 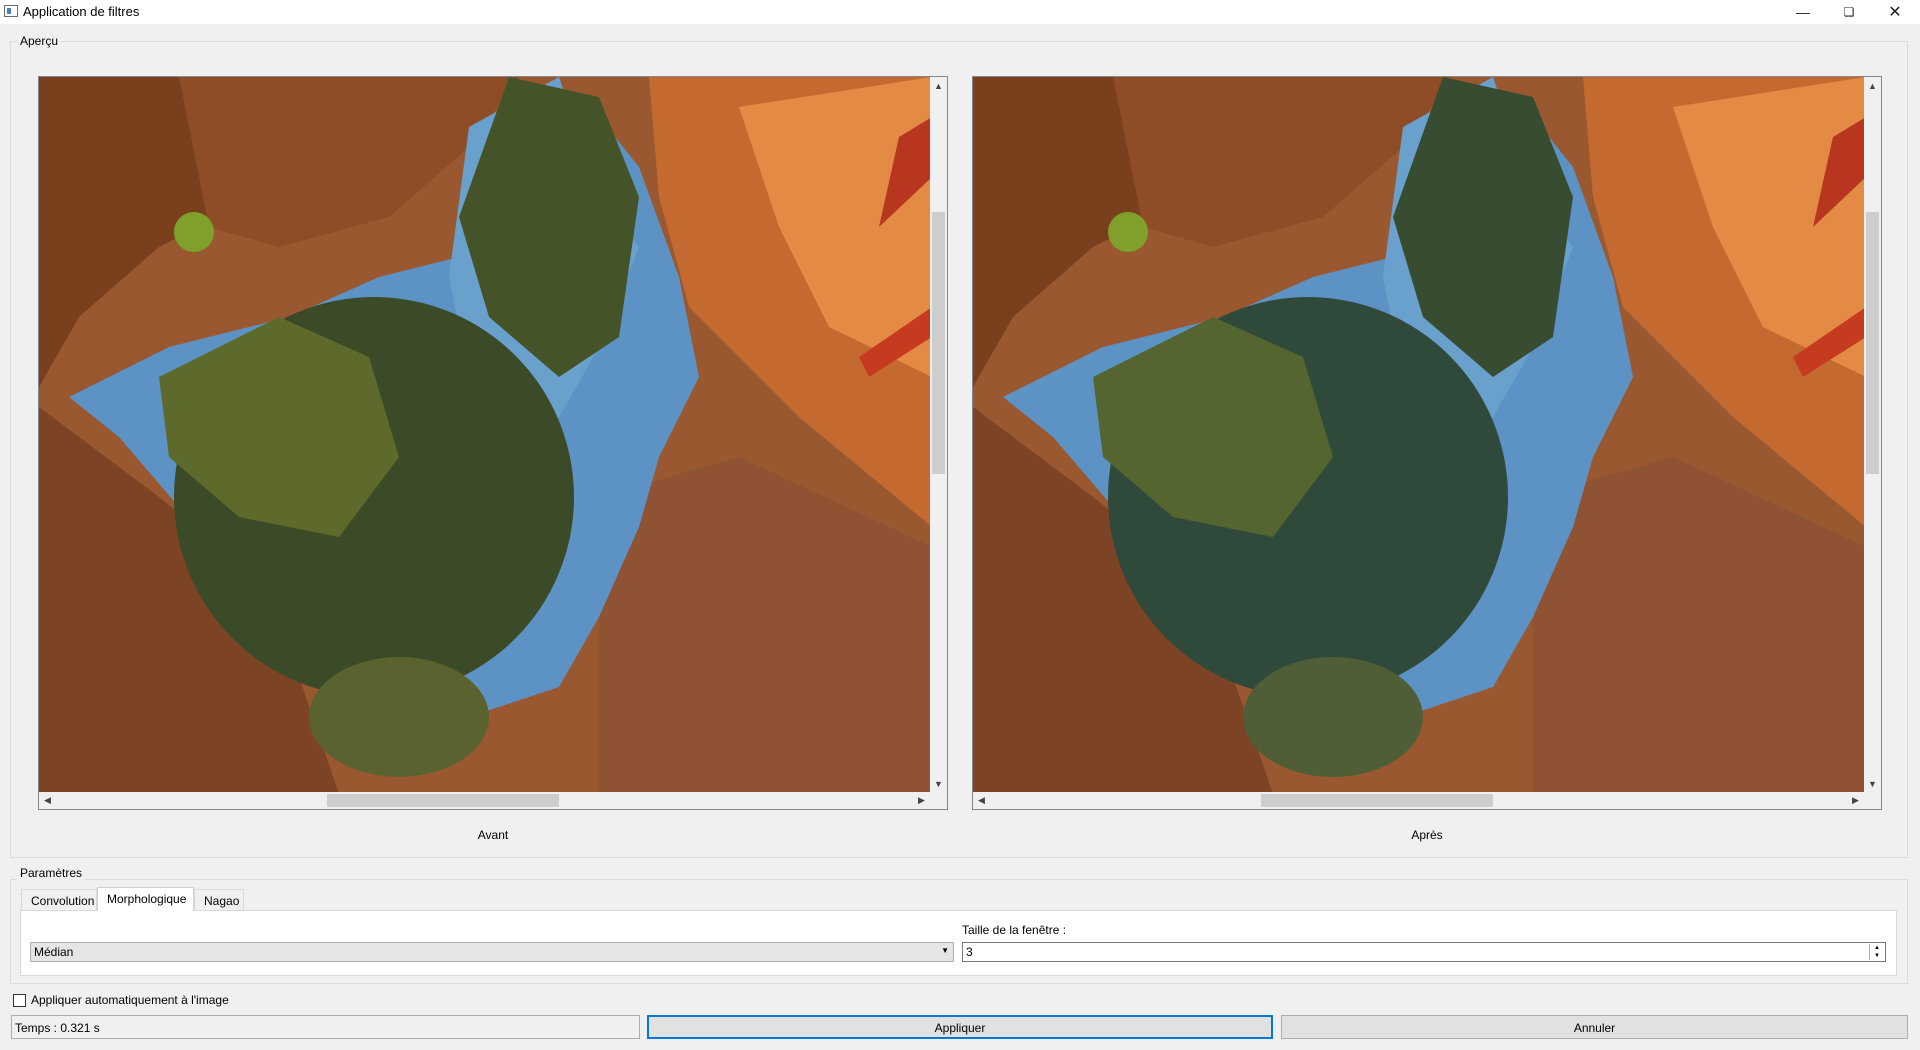 What do you see at coordinates (39, 41) in the screenshot?
I see `preview-group-label: Aperçu` at bounding box center [39, 41].